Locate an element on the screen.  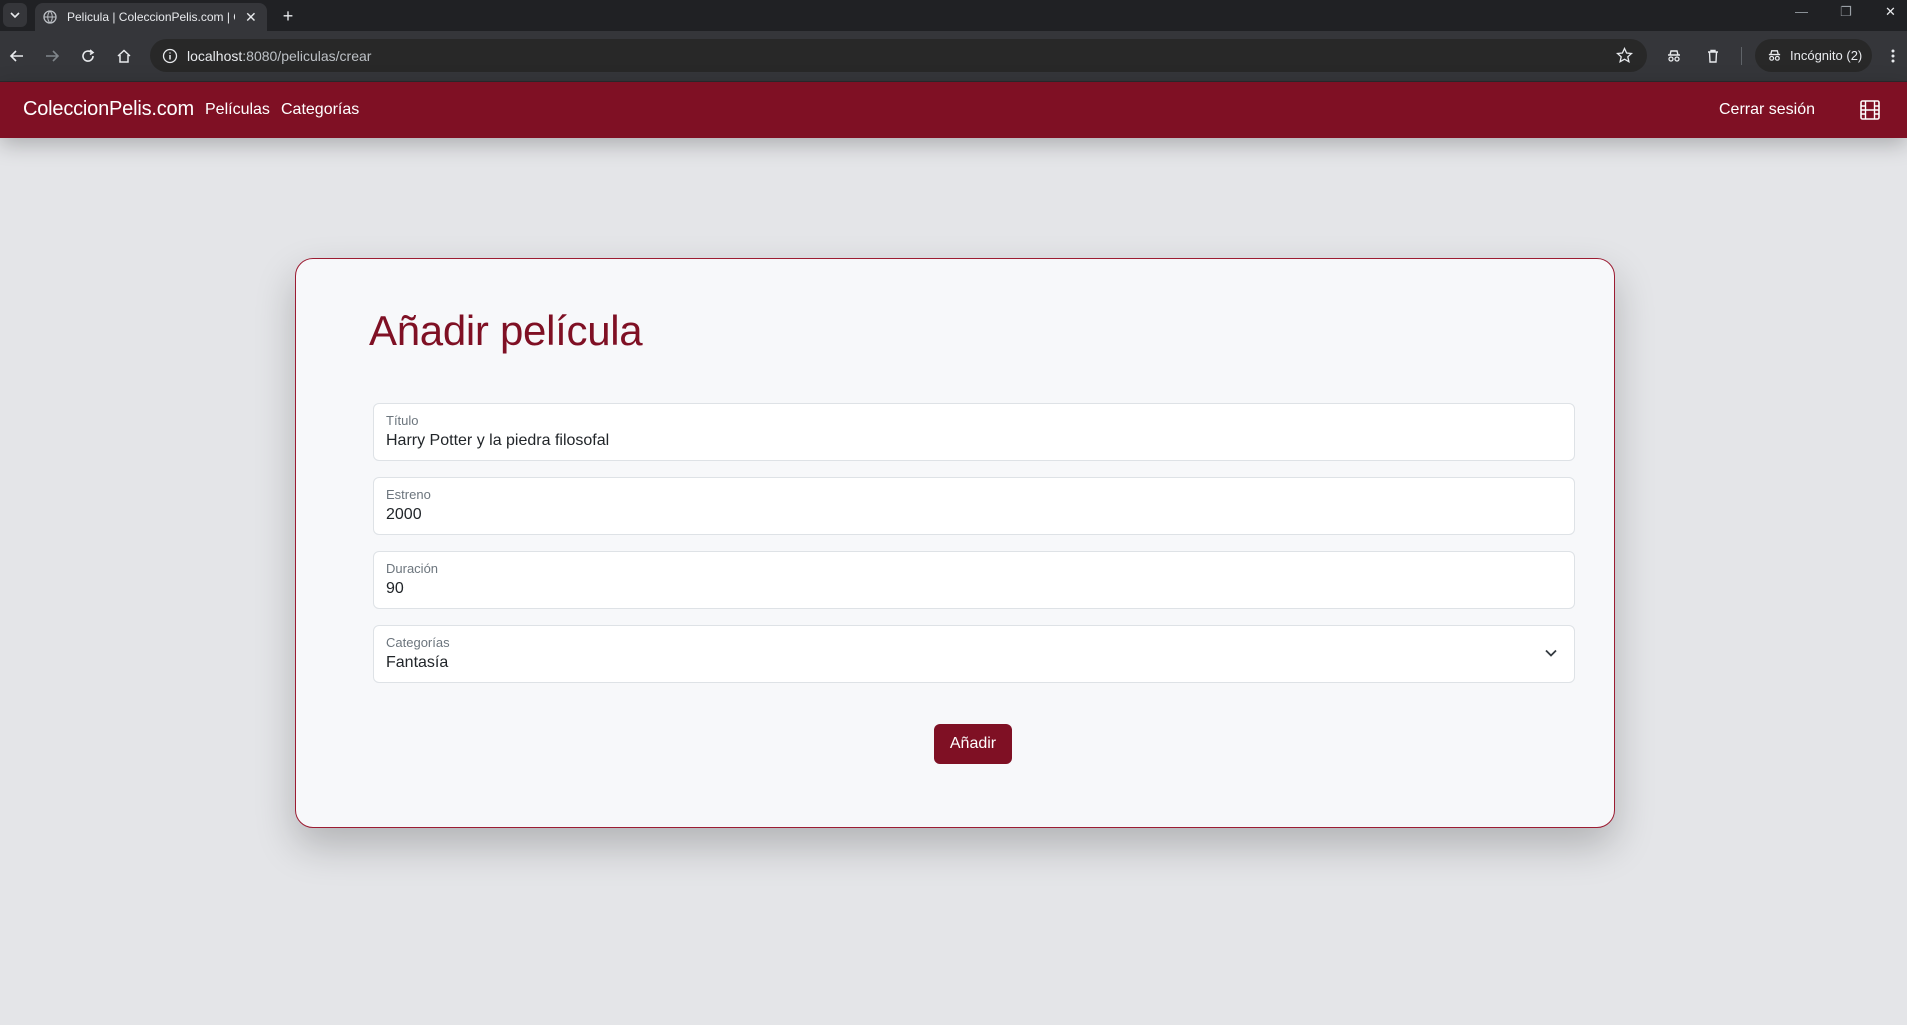
release-field-label: Estreno is located at coordinates (408, 494).